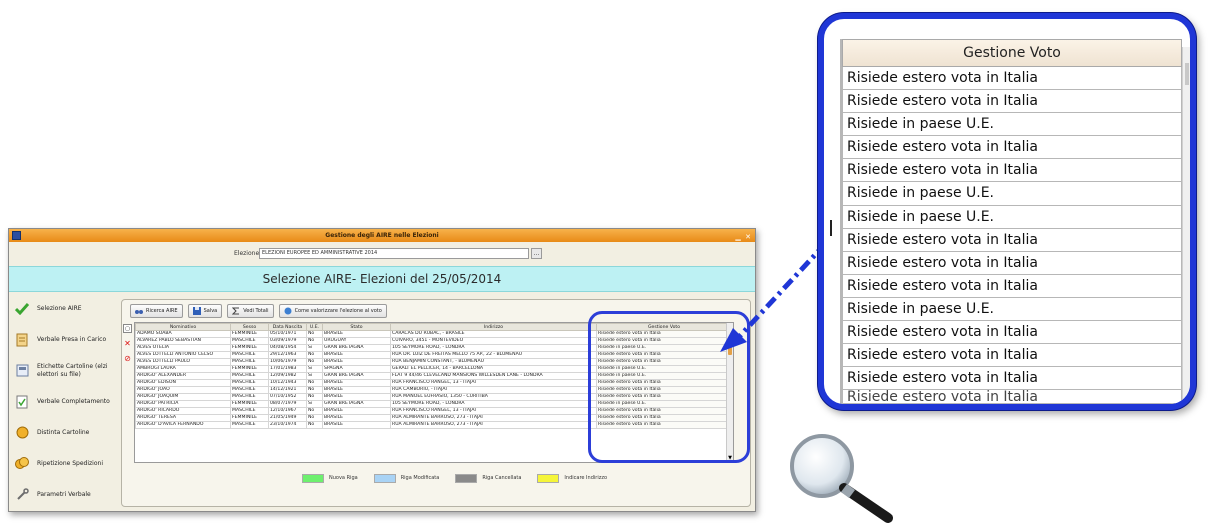 This screenshot has height=525, width=1210. Describe the element at coordinates (183, 334) in the screenshot. I see `table-cell: ADAMO SOABA` at that location.